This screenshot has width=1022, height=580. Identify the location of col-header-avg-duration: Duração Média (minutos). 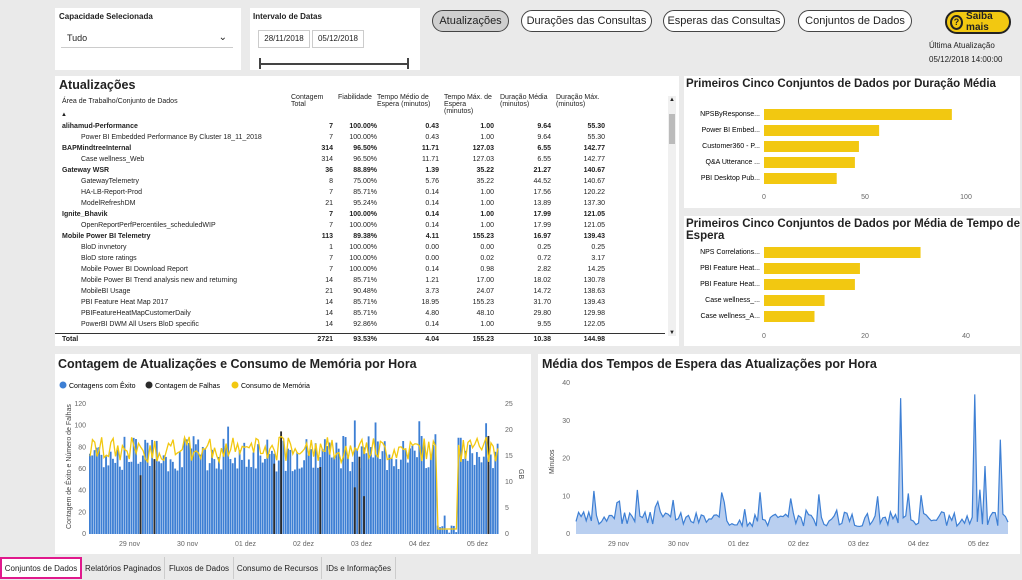
(527, 101).